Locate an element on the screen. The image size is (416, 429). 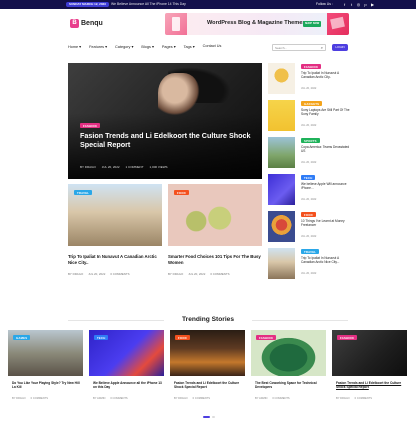
search-icon: ⌕ is located at coordinates (322, 48).